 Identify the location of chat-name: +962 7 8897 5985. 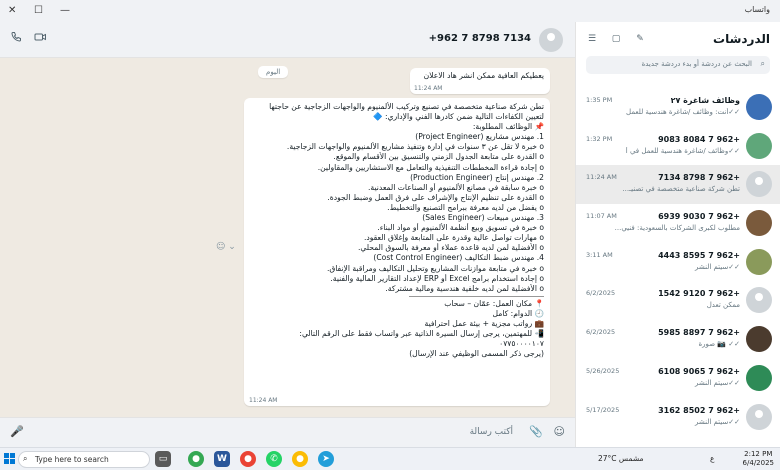
(699, 333).